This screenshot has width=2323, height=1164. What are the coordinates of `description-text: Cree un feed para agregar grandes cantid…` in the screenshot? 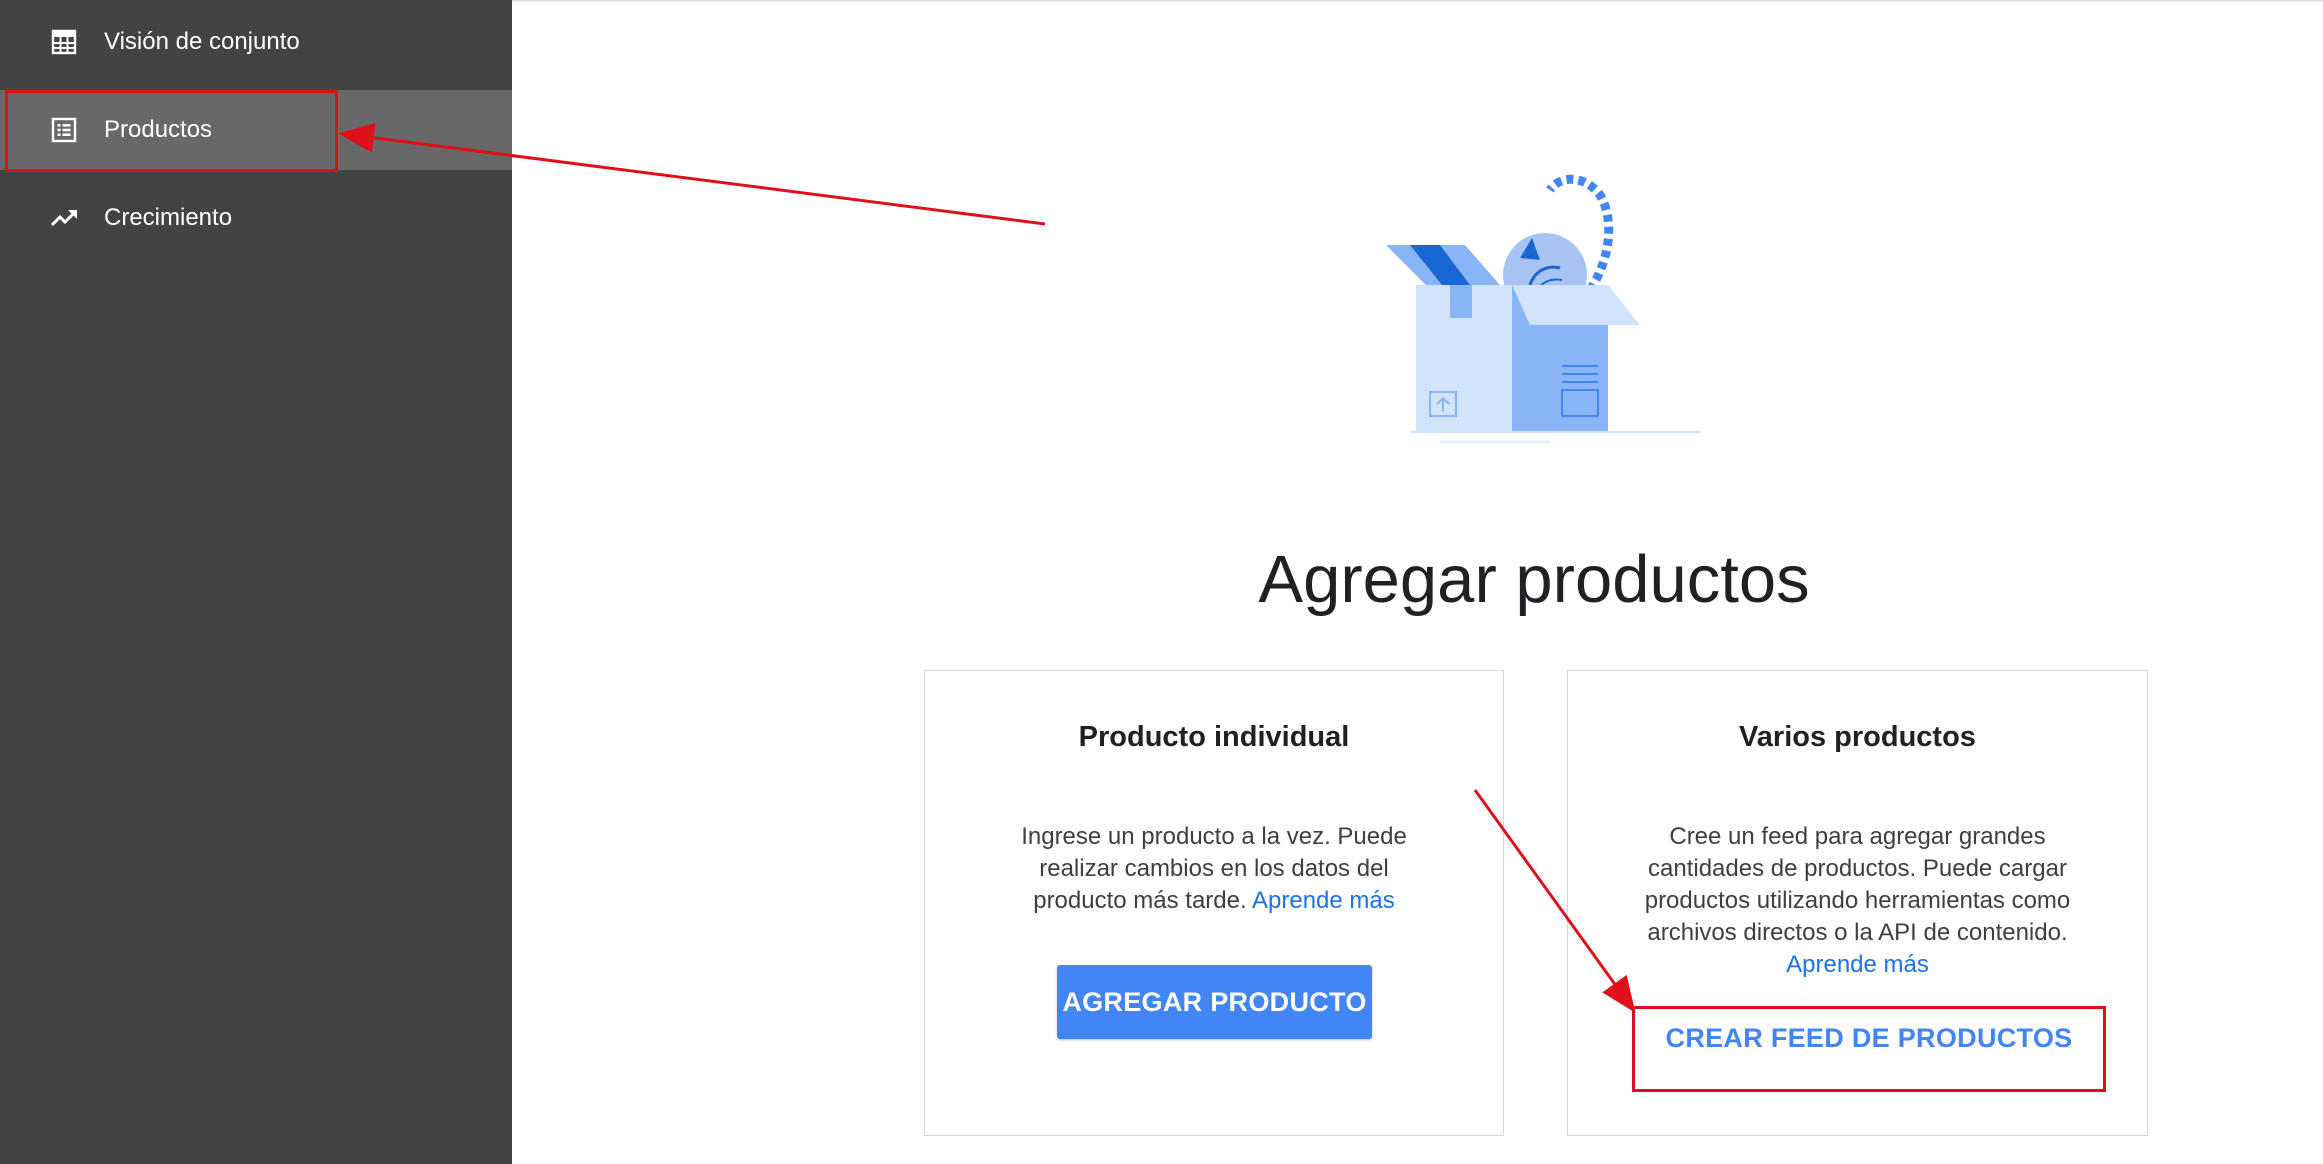 It's located at (1857, 884).